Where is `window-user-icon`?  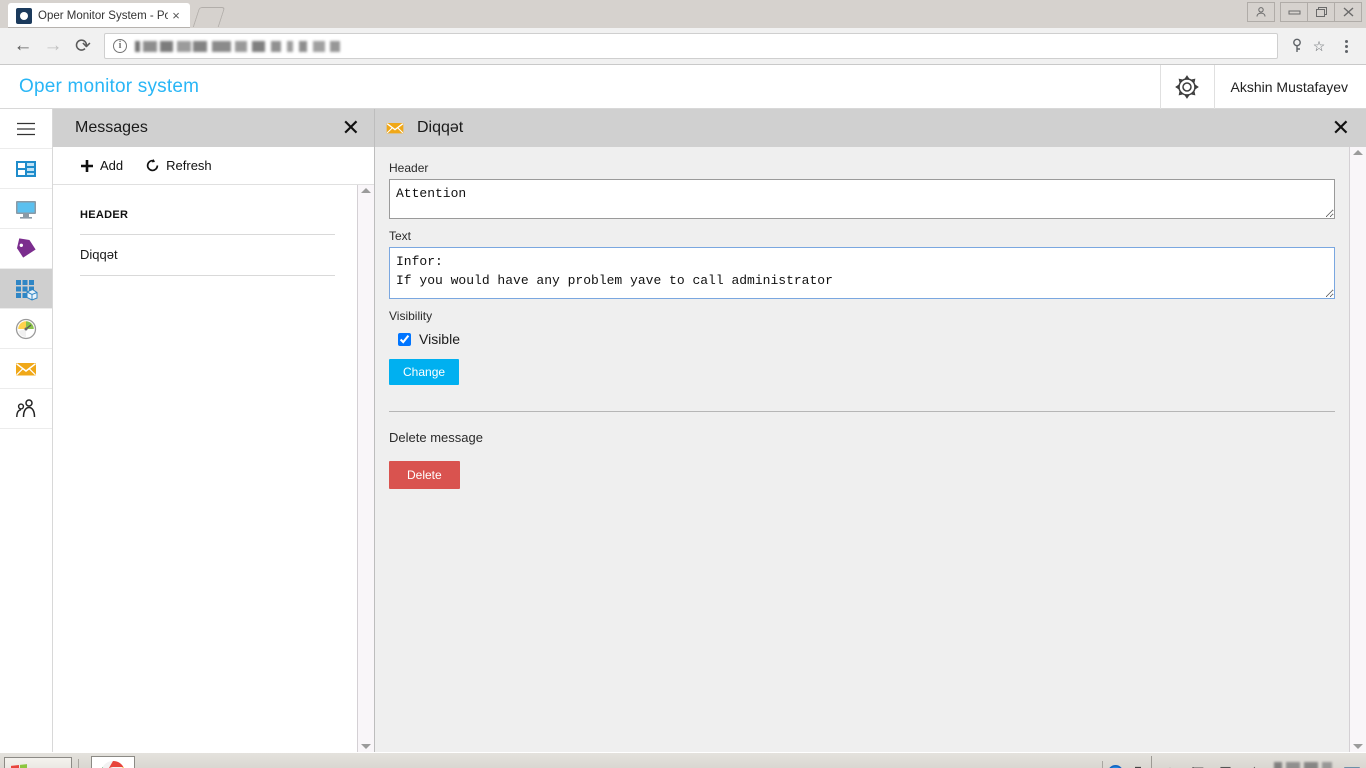 window-user-icon is located at coordinates (1261, 12).